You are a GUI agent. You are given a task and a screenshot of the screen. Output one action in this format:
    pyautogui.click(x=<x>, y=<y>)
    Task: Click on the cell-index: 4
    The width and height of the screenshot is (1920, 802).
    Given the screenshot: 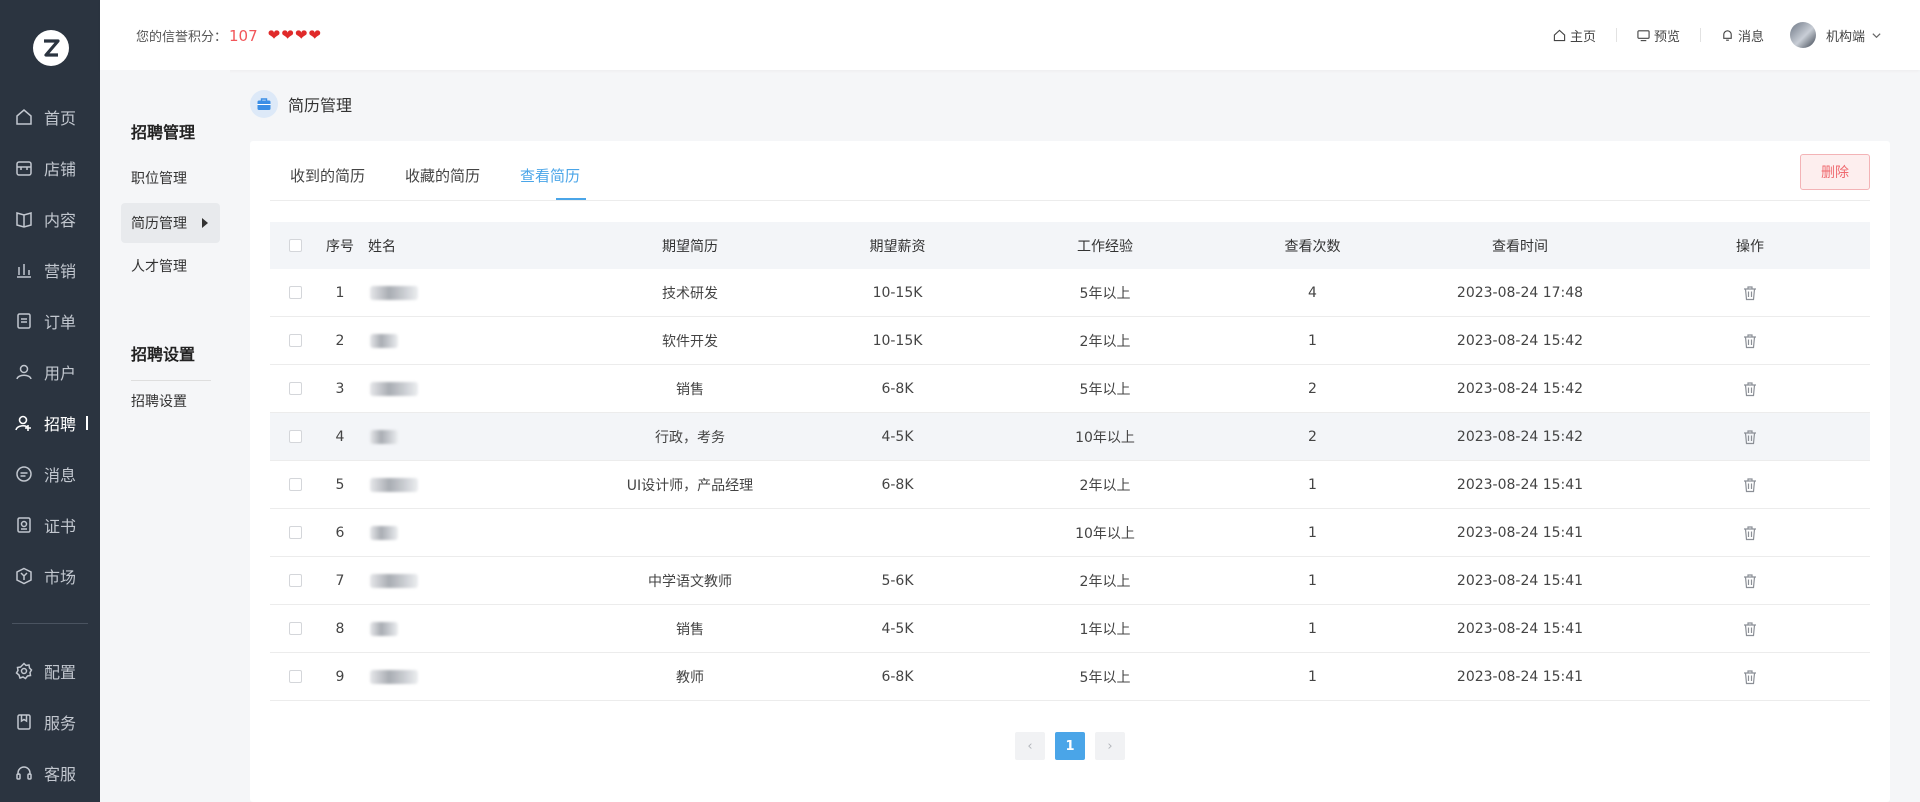 What is the action you would take?
    pyautogui.click(x=340, y=436)
    